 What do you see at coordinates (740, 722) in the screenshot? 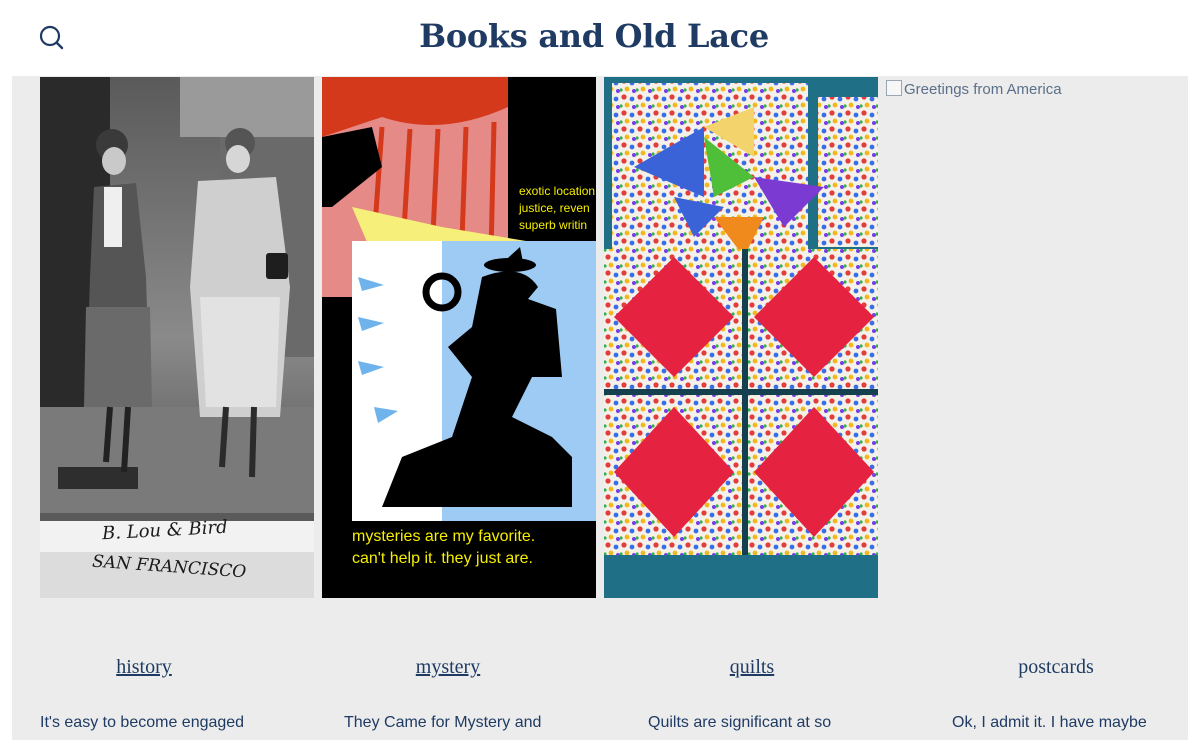
I see `category-excerpt-quilts: Quilts are significant at so` at bounding box center [740, 722].